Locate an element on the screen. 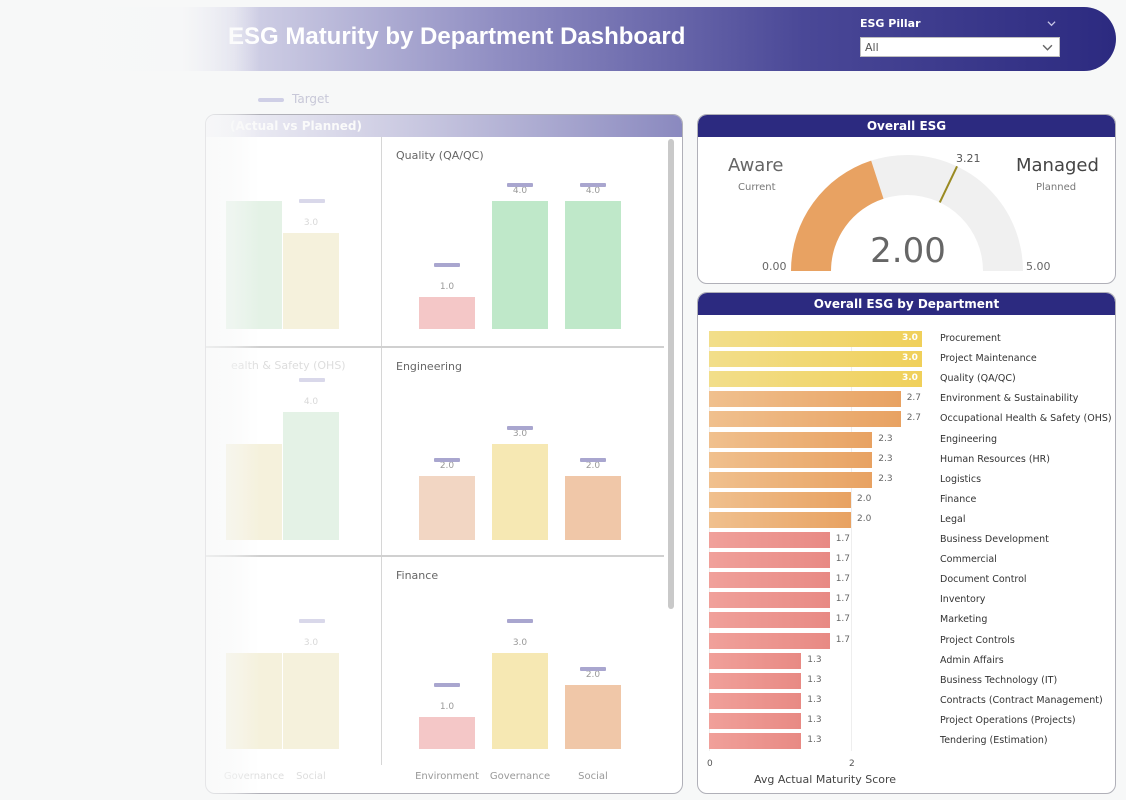 This screenshot has width=1126, height=800. x-axis-label: Environment is located at coordinates (447, 776).